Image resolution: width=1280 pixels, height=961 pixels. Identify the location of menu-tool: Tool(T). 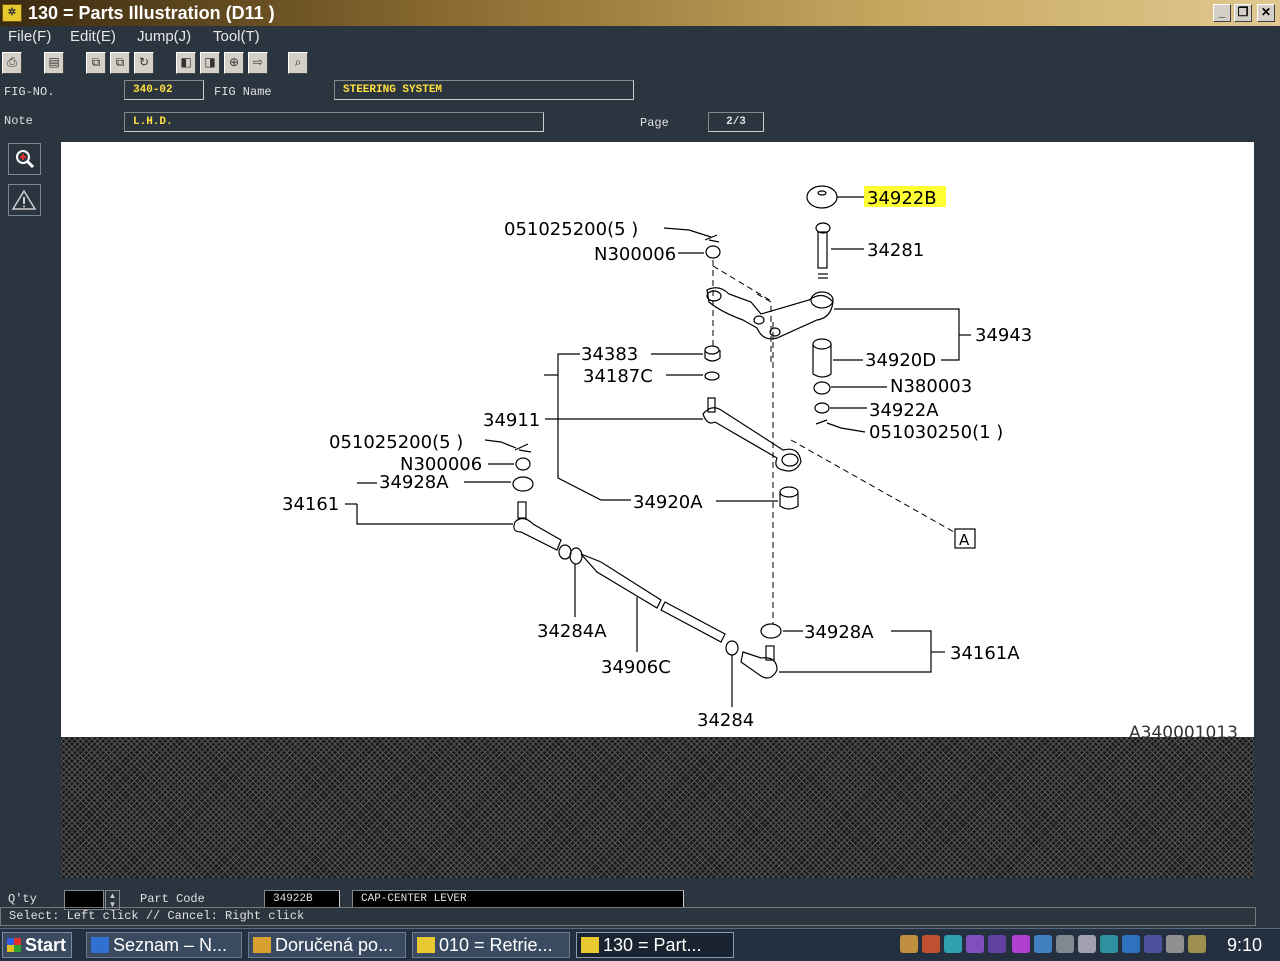
(236, 37).